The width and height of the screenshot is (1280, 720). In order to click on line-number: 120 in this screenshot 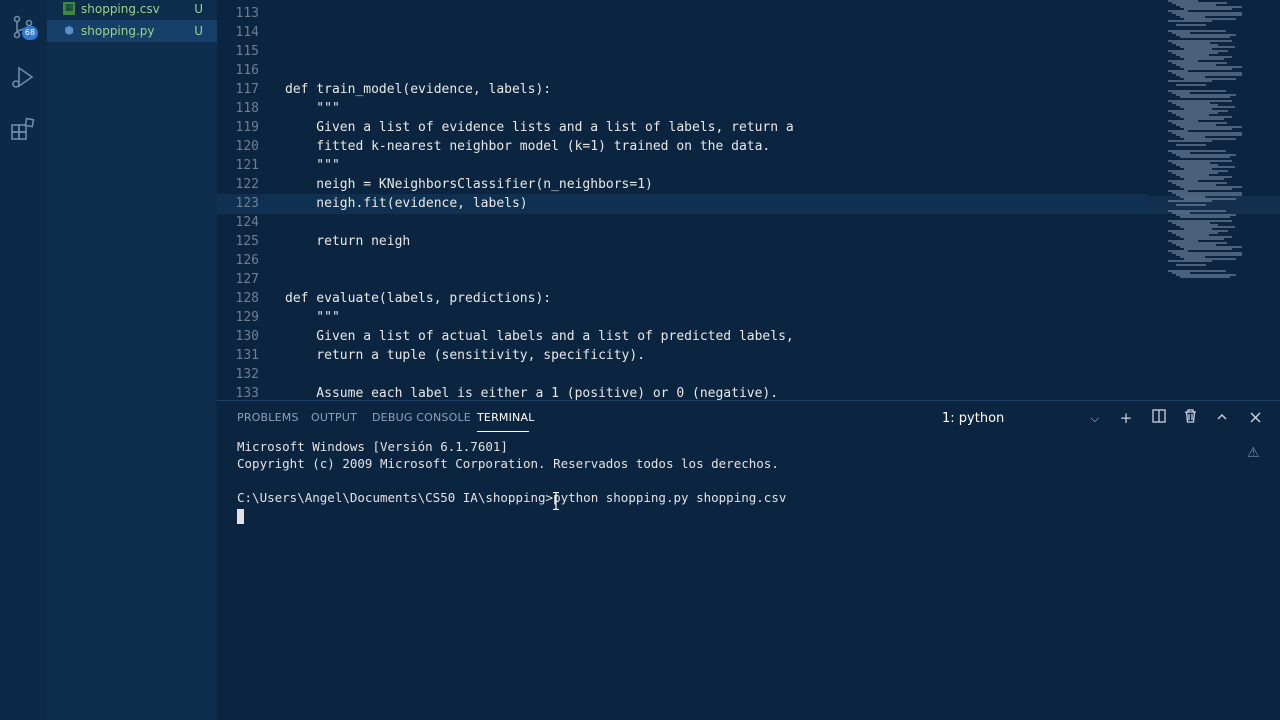, I will do `click(247, 146)`.